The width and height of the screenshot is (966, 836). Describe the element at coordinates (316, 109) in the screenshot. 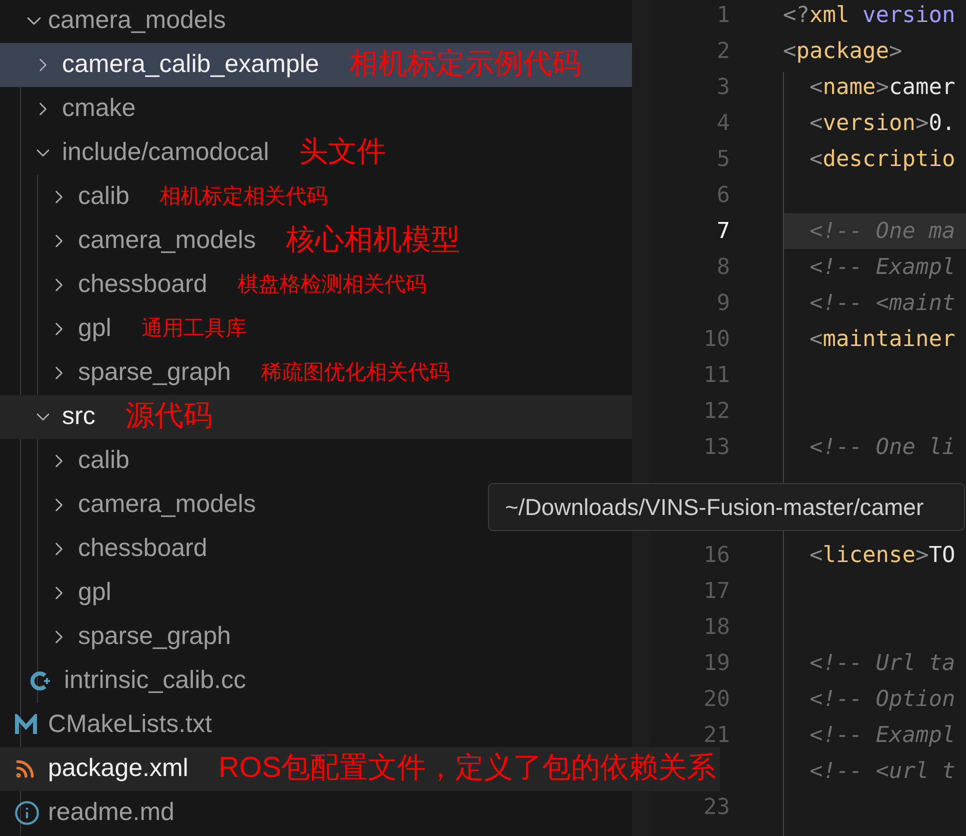

I see `tree-row: cmake` at that location.